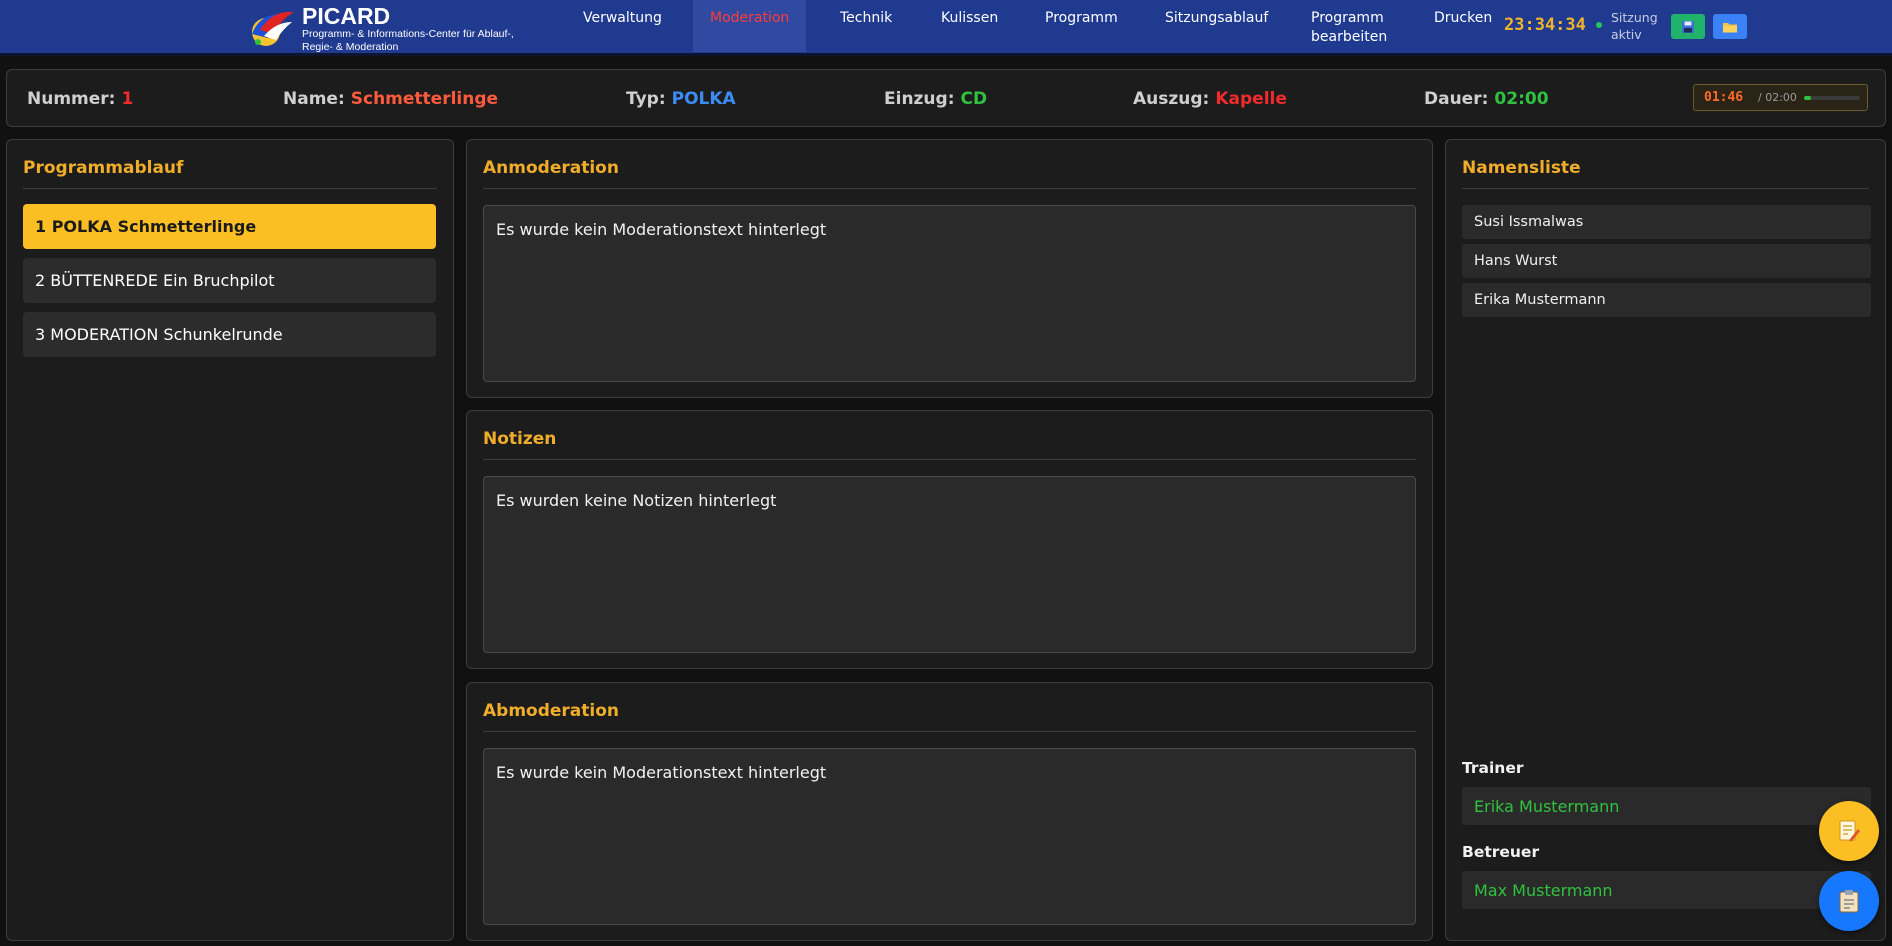 Image resolution: width=1892 pixels, height=946 pixels. What do you see at coordinates (919, 99) in the screenshot?
I see `info-einzug-label: Einzug:` at bounding box center [919, 99].